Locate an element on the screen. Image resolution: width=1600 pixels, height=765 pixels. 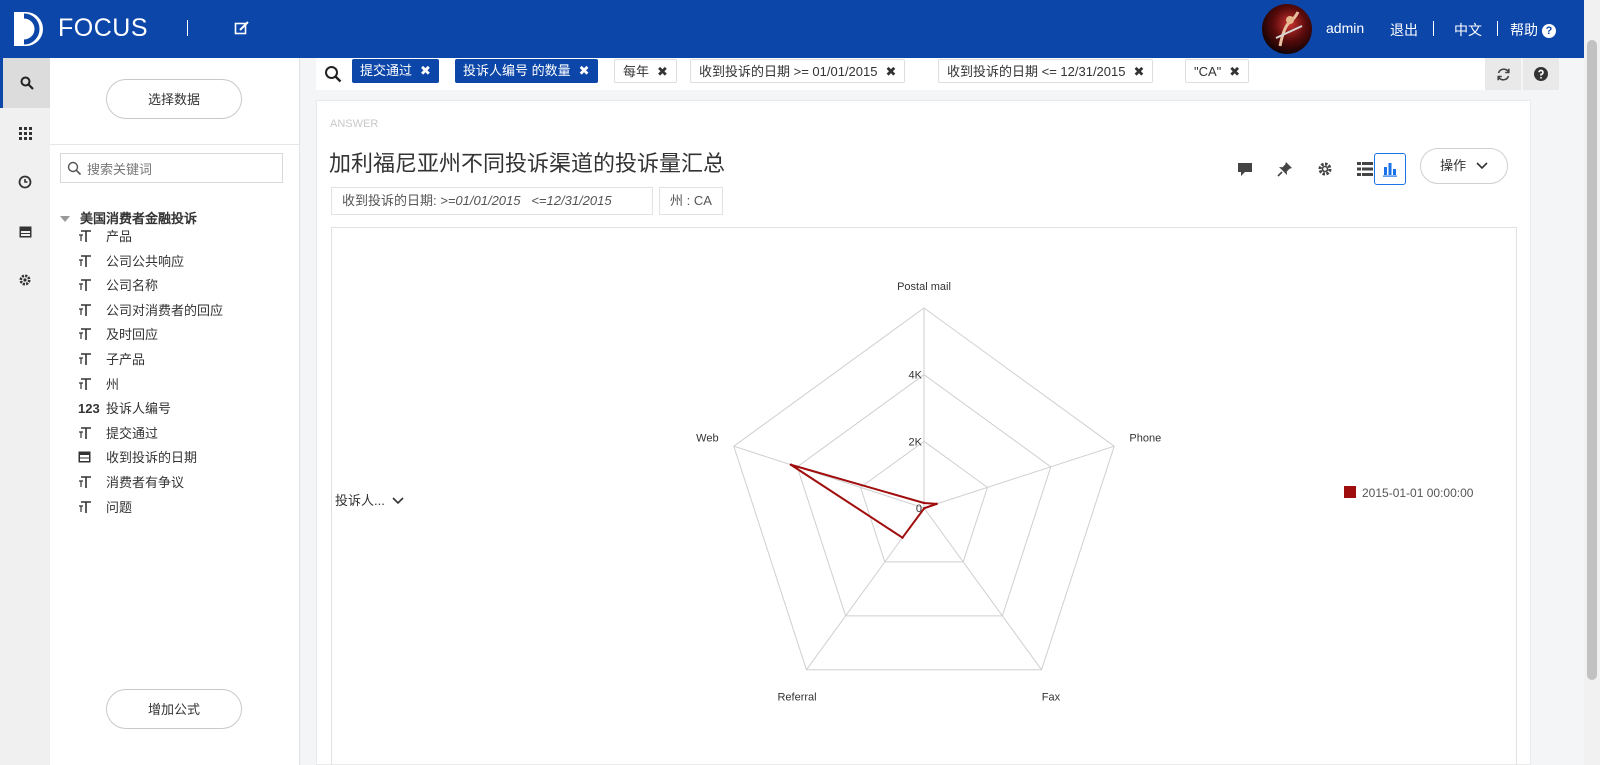
field-name: 问题 is located at coordinates (119, 507).